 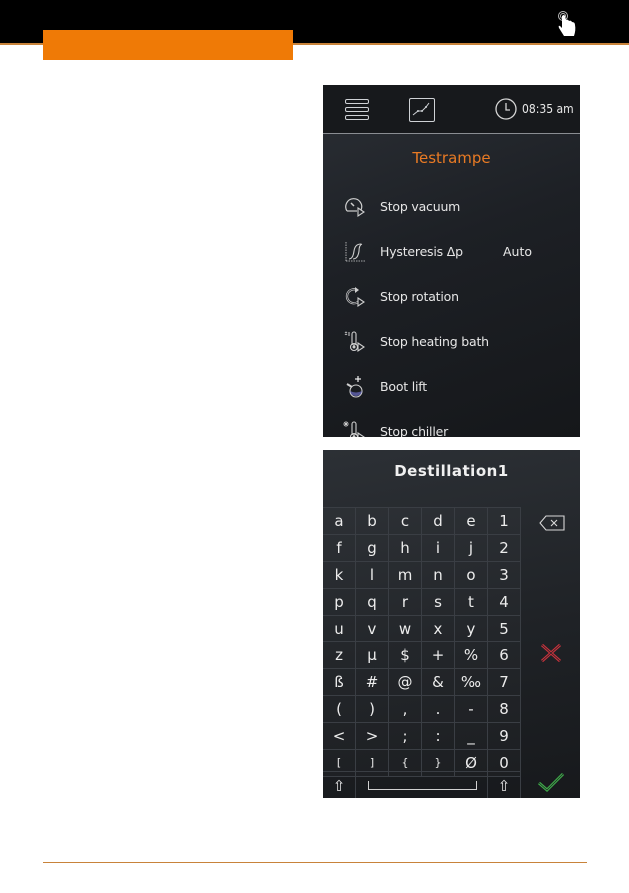 What do you see at coordinates (438, 656) in the screenshot?
I see `key: +` at bounding box center [438, 656].